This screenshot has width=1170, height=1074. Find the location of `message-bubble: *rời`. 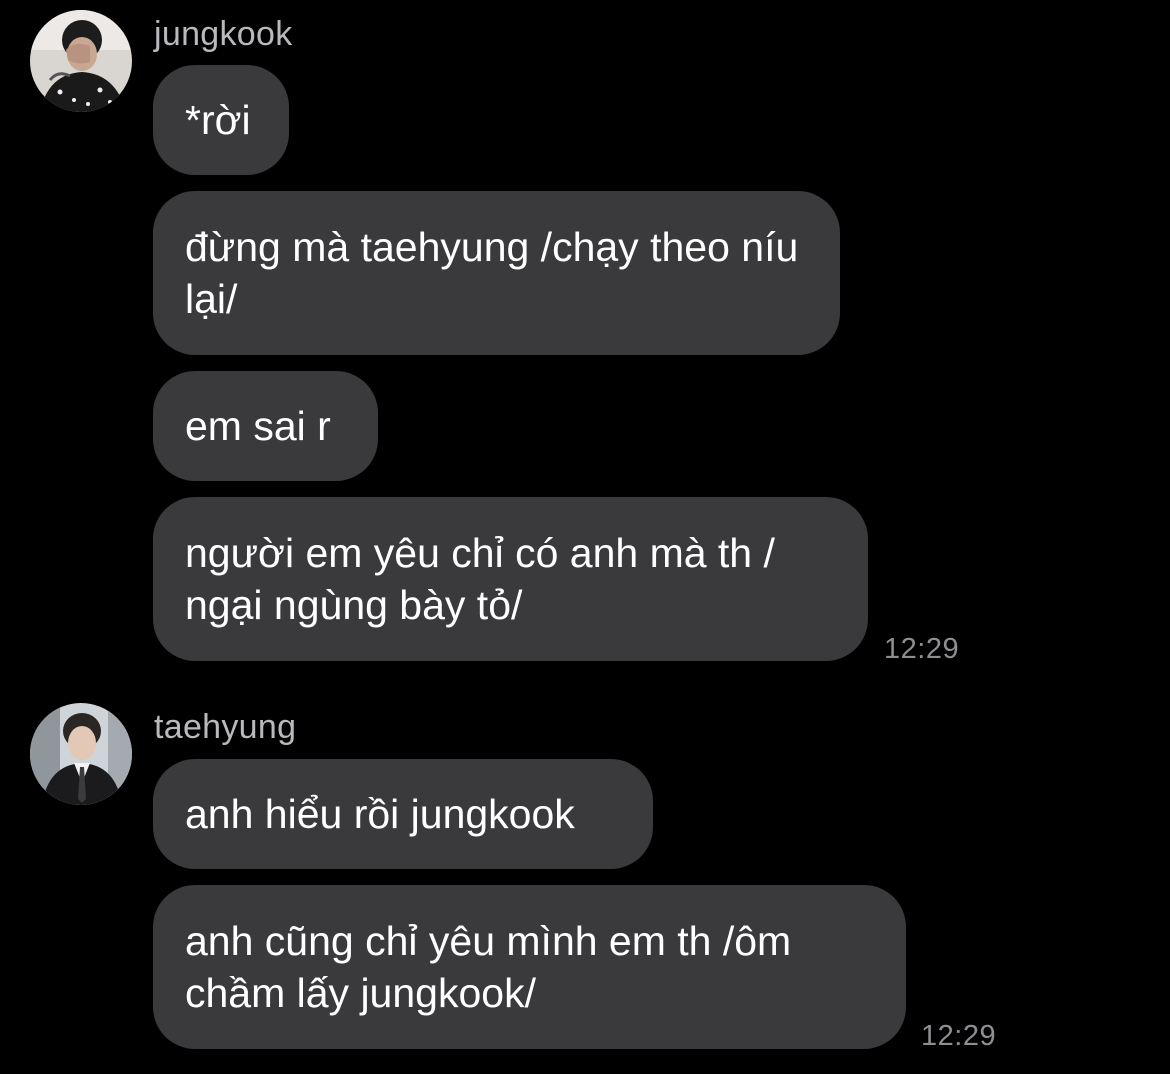

message-bubble: *rời is located at coordinates (221, 120).